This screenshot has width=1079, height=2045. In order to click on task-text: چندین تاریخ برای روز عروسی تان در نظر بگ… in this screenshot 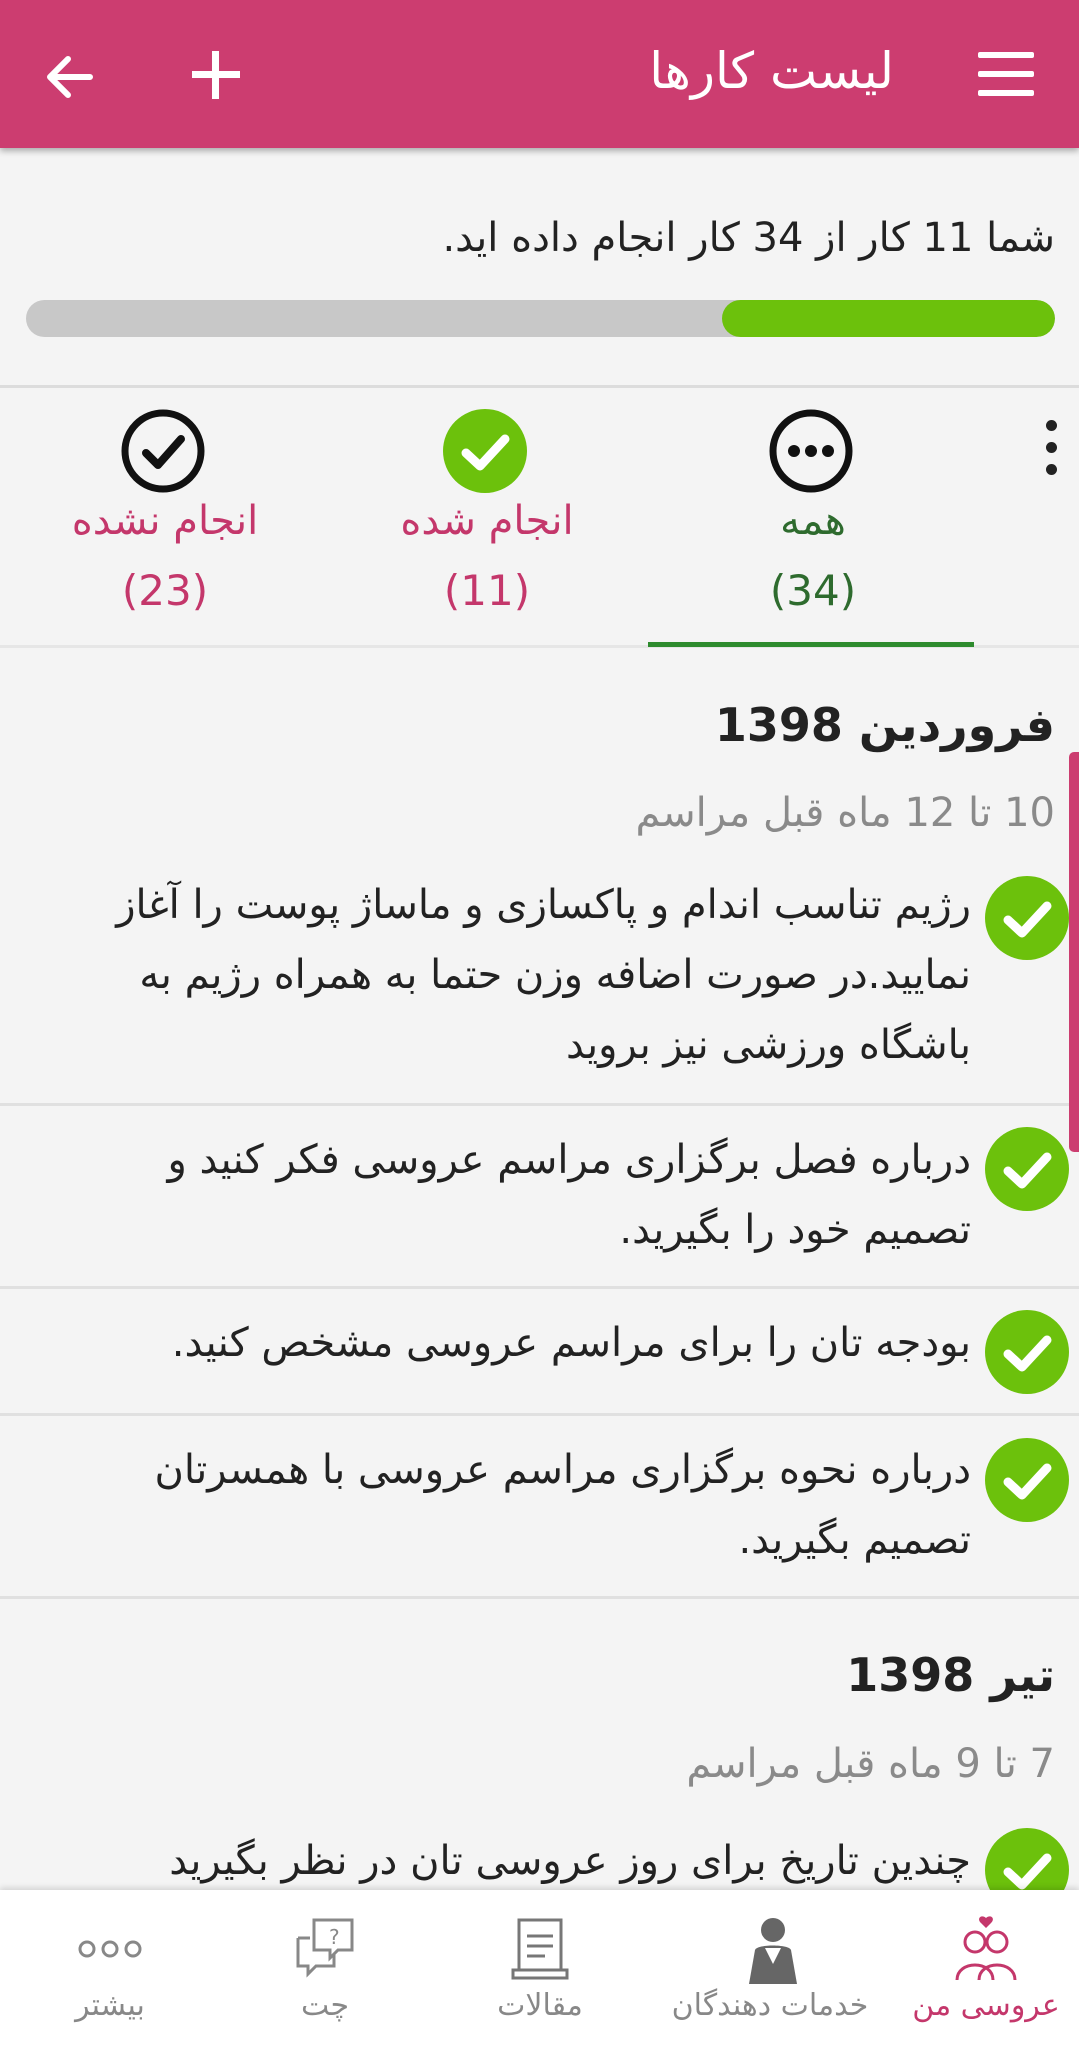, I will do `click(570, 1861)`.